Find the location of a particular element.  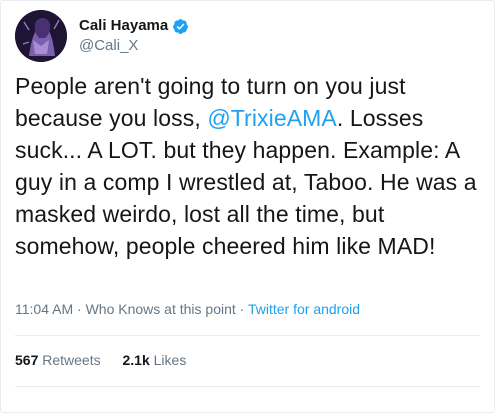

likes-count: 2.1k is located at coordinates (136, 360).